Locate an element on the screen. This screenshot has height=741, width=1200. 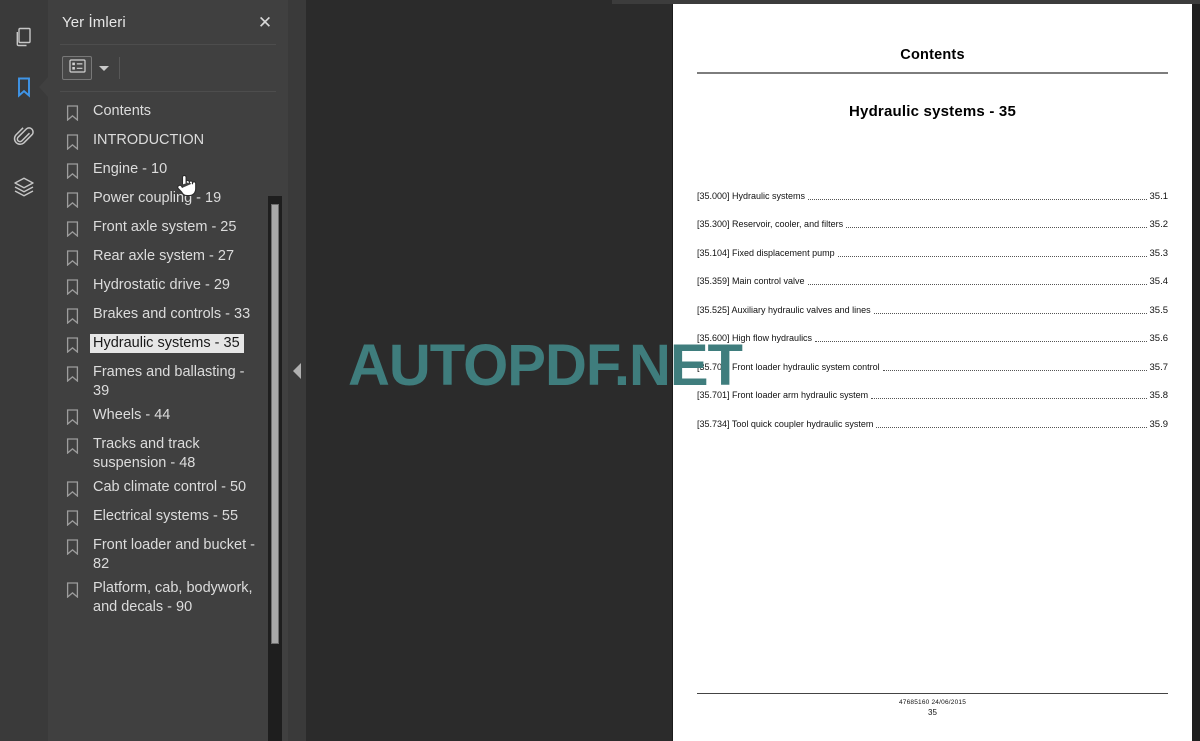
viewer-top-edge is located at coordinates (906, 2).